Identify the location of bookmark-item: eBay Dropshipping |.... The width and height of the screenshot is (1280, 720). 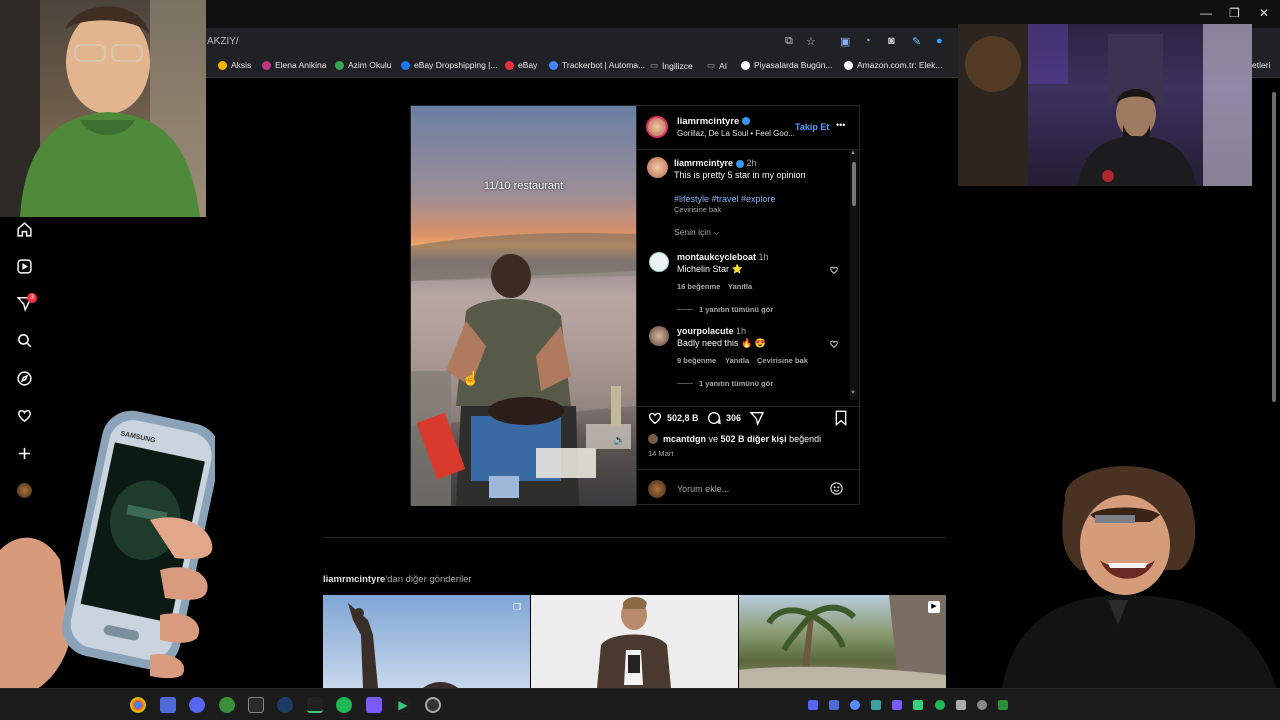
(449, 65).